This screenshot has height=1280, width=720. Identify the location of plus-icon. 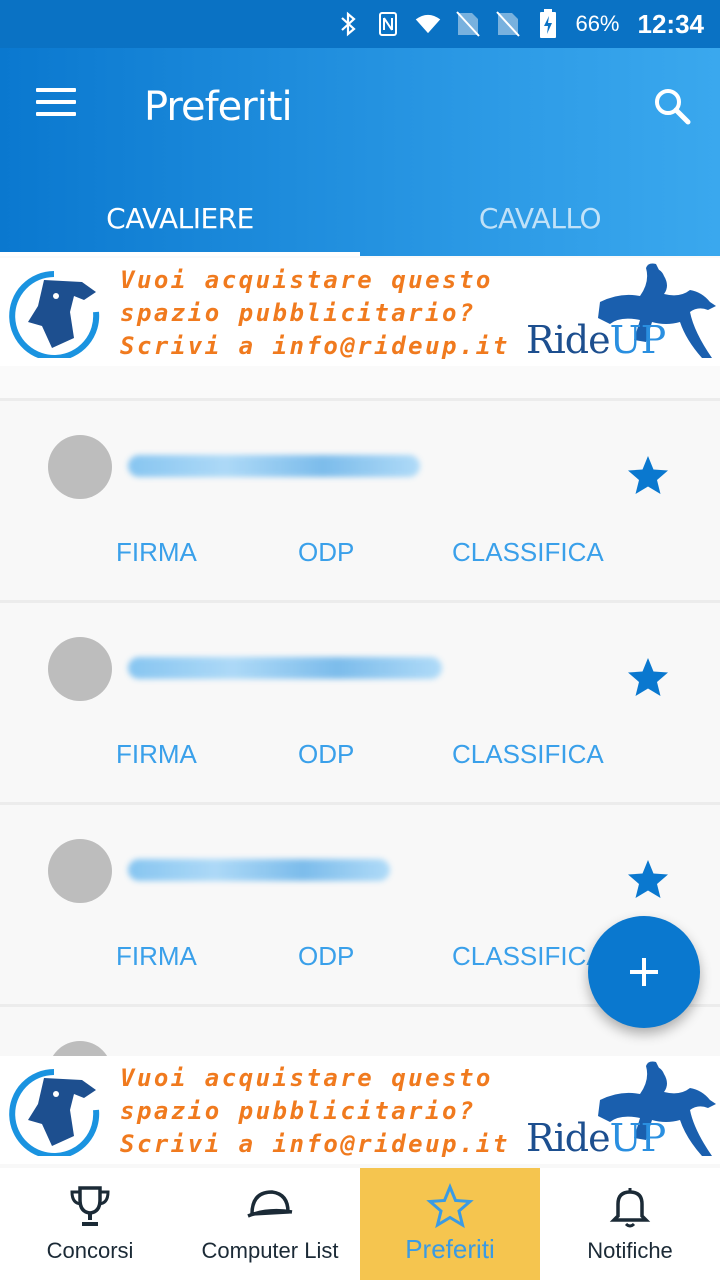
(644, 972).